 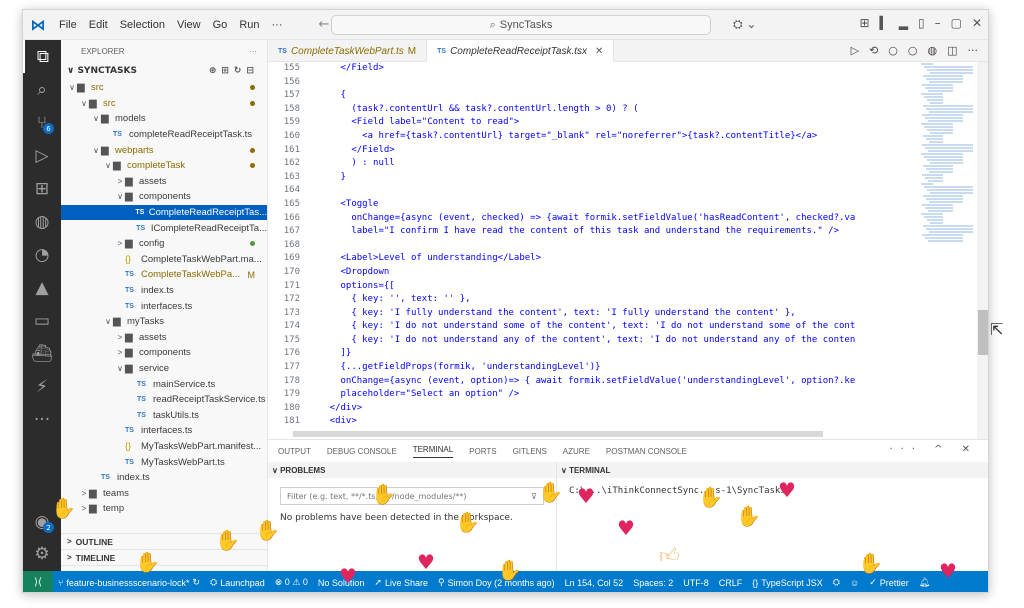 What do you see at coordinates (164, 415) in the screenshot?
I see `tree-item: TS taskUtils.ts` at bounding box center [164, 415].